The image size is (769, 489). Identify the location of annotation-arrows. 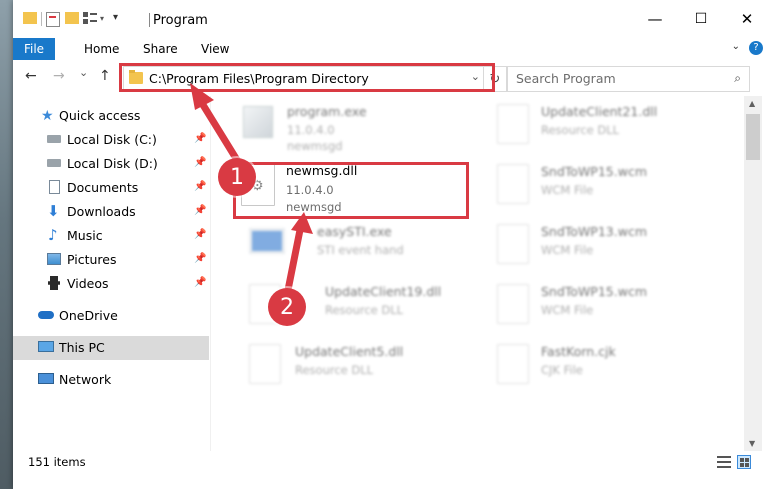
(251, 188).